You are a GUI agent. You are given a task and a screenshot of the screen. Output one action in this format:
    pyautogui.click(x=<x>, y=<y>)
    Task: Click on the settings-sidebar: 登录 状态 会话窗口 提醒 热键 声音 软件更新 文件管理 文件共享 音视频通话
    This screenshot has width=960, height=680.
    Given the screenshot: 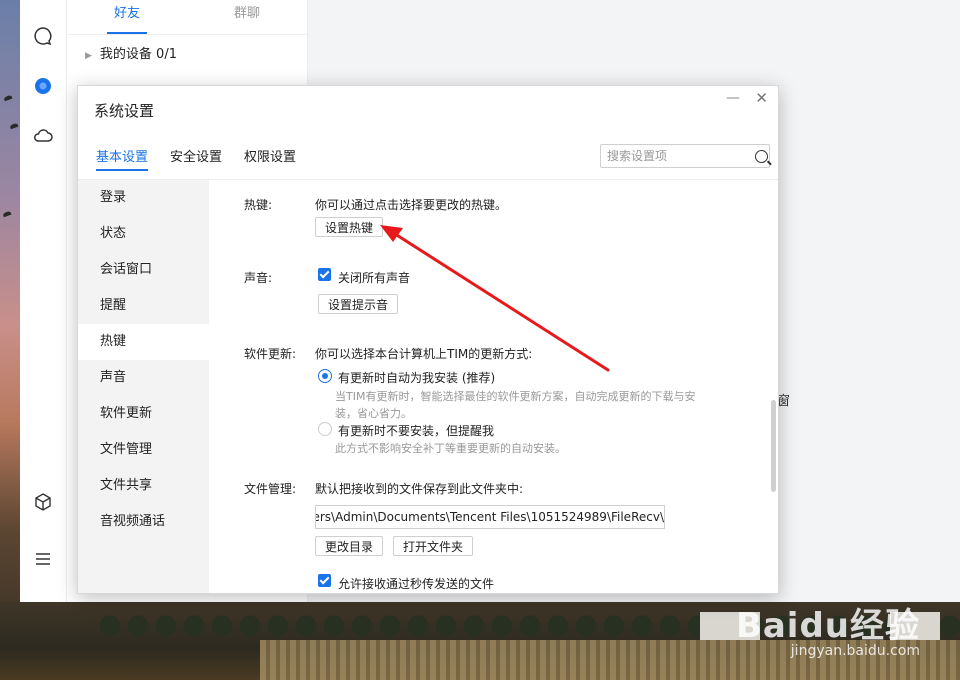 What is the action you would take?
    pyautogui.click(x=143, y=386)
    